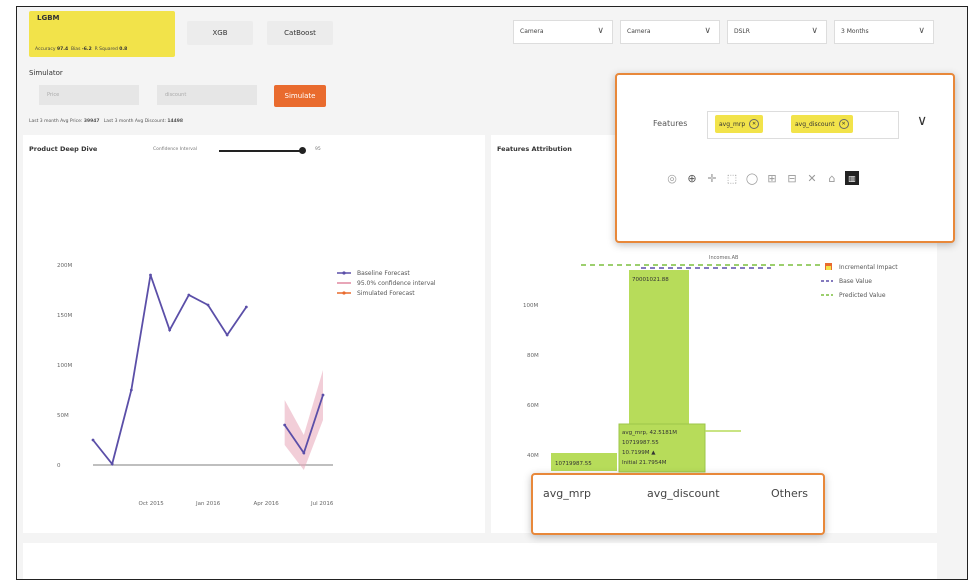 The image size is (976, 584). Describe the element at coordinates (63, 416) in the screenshot. I see `y-tick-label: 50M` at that location.